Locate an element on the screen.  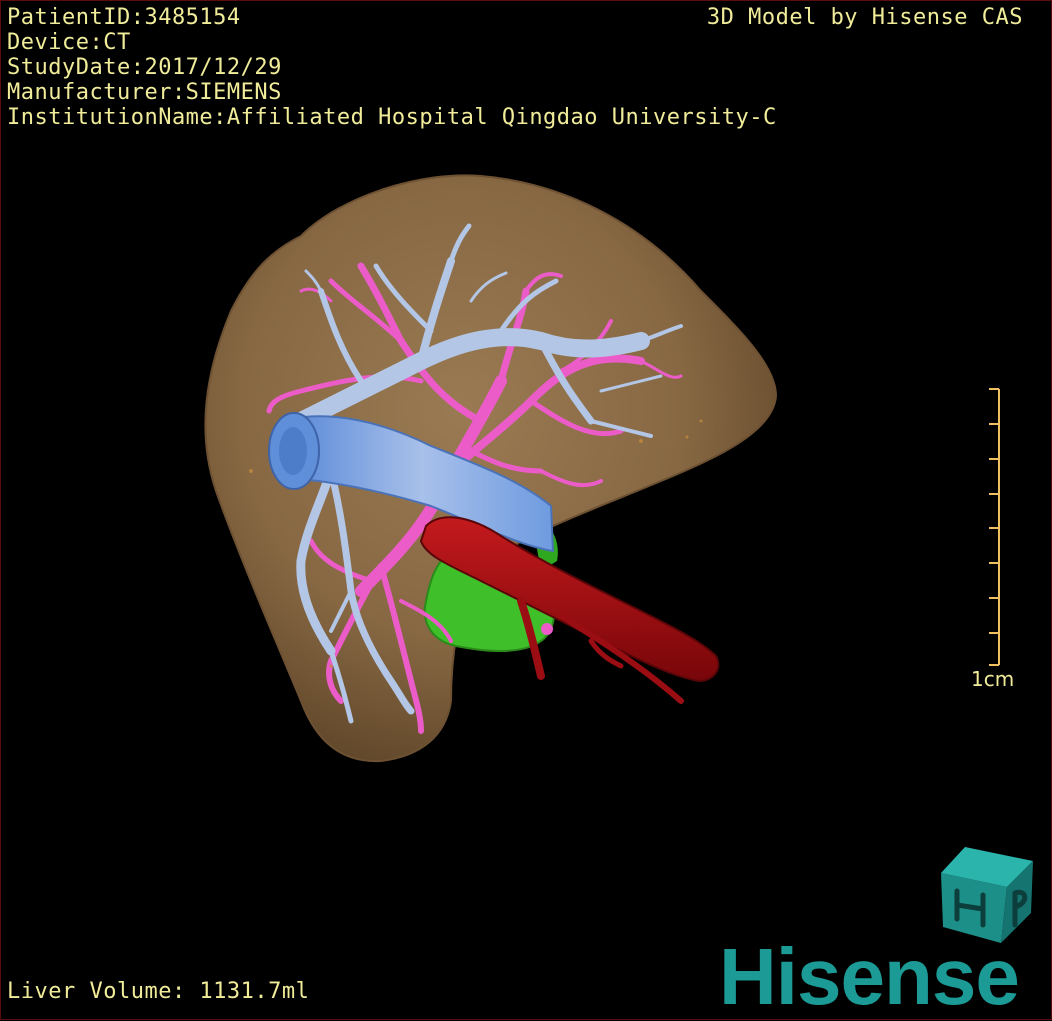
model-credit: 3D Model by Hisense CAS is located at coordinates (864, 17).